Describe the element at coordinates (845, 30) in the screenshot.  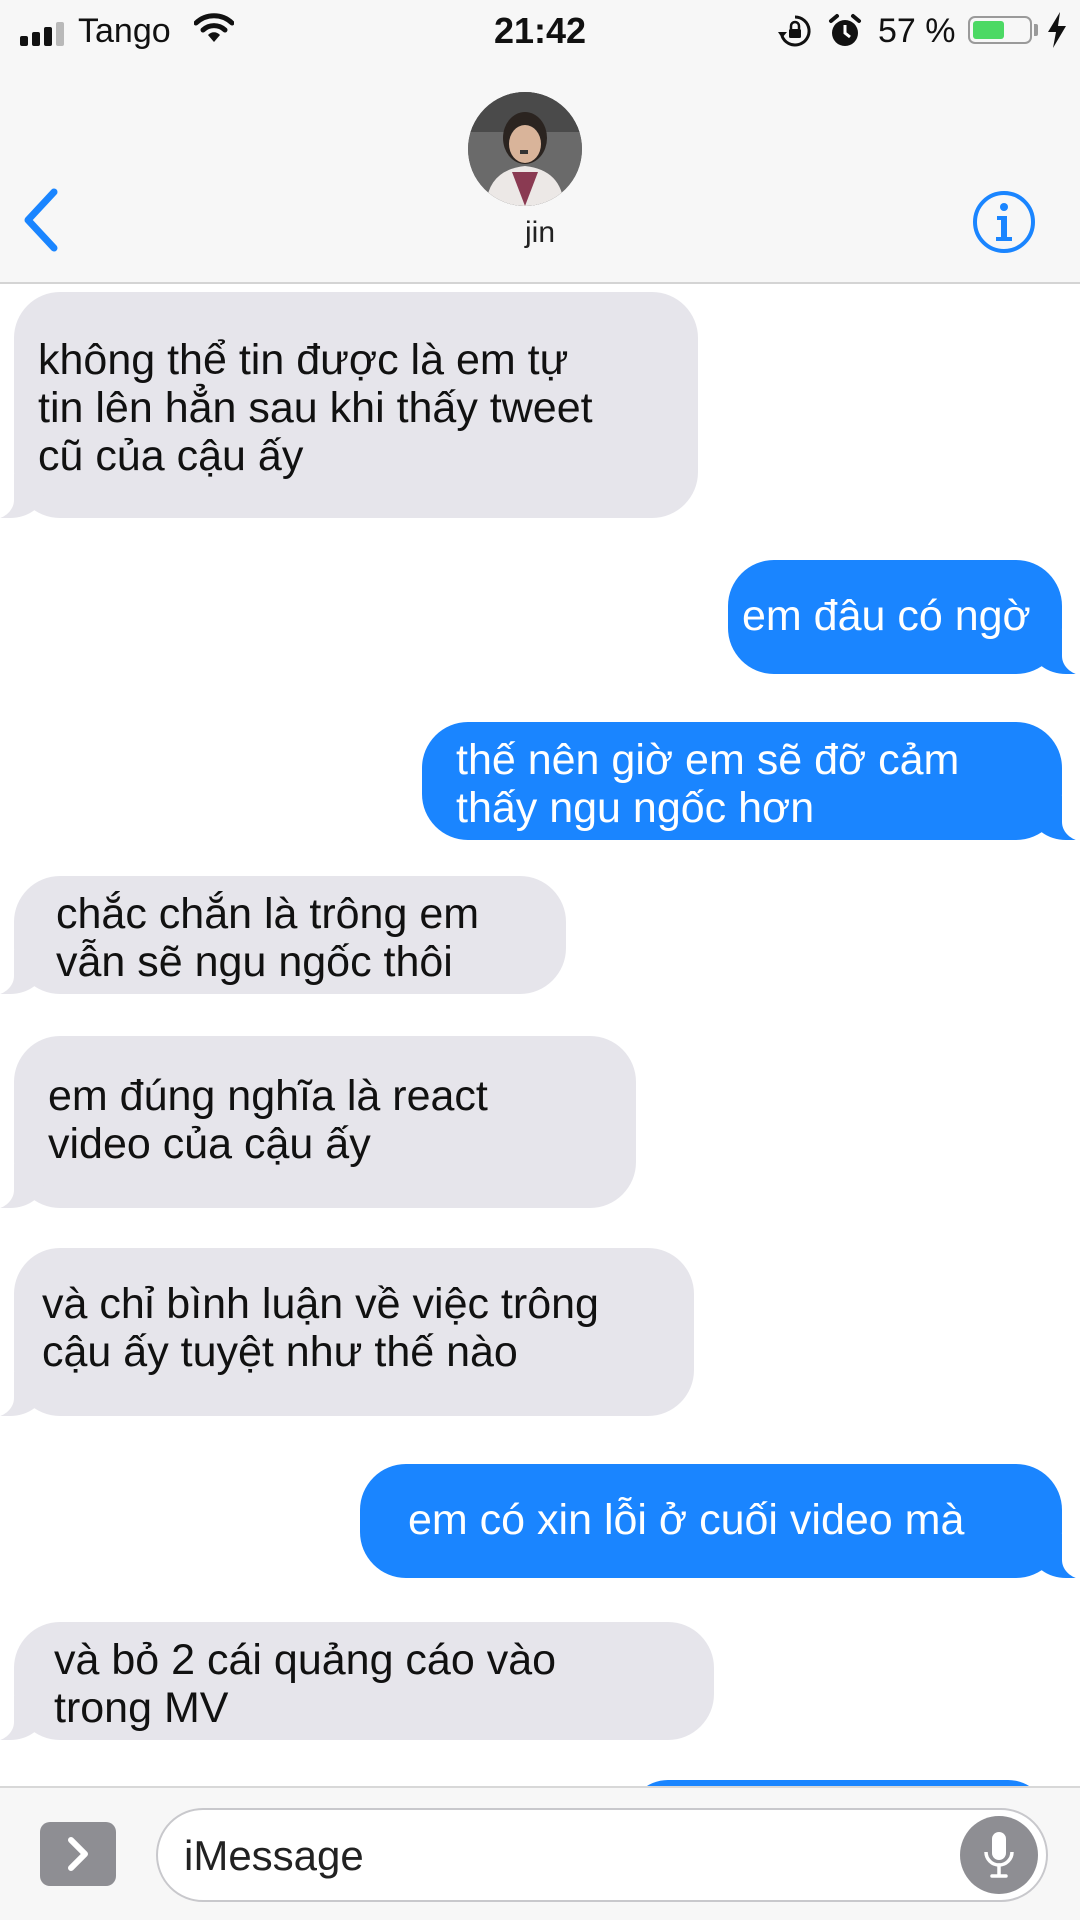
I see `alarm-icon` at that location.